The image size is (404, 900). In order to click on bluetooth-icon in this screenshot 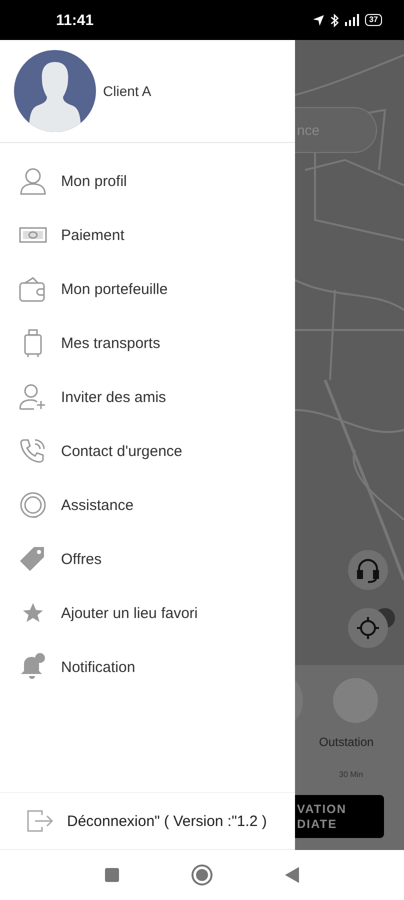, I will do `click(335, 20)`.